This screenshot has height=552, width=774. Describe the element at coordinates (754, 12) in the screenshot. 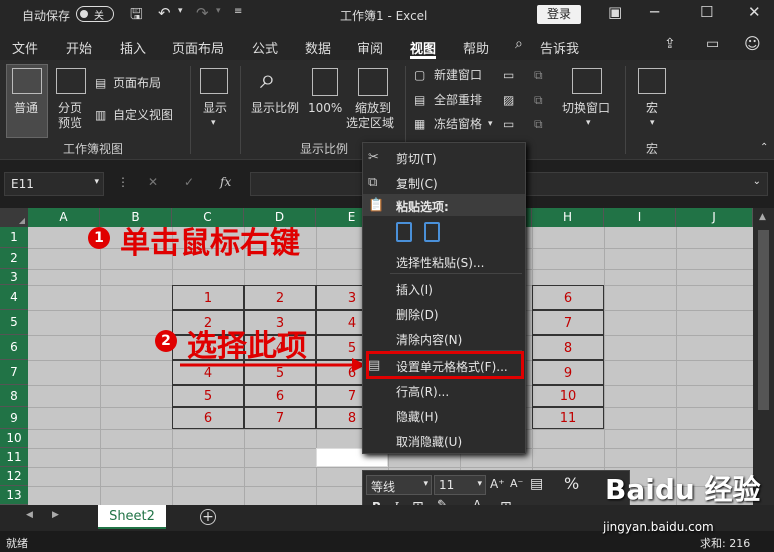

I see `close-icon: ✕` at that location.